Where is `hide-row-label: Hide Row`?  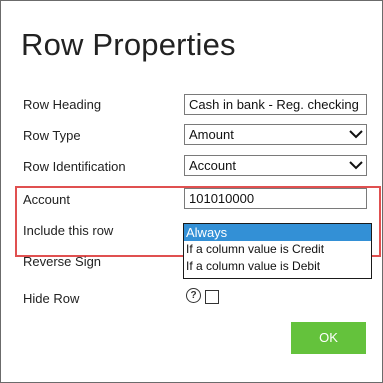
hide-row-label: Hide Row is located at coordinates (51, 298).